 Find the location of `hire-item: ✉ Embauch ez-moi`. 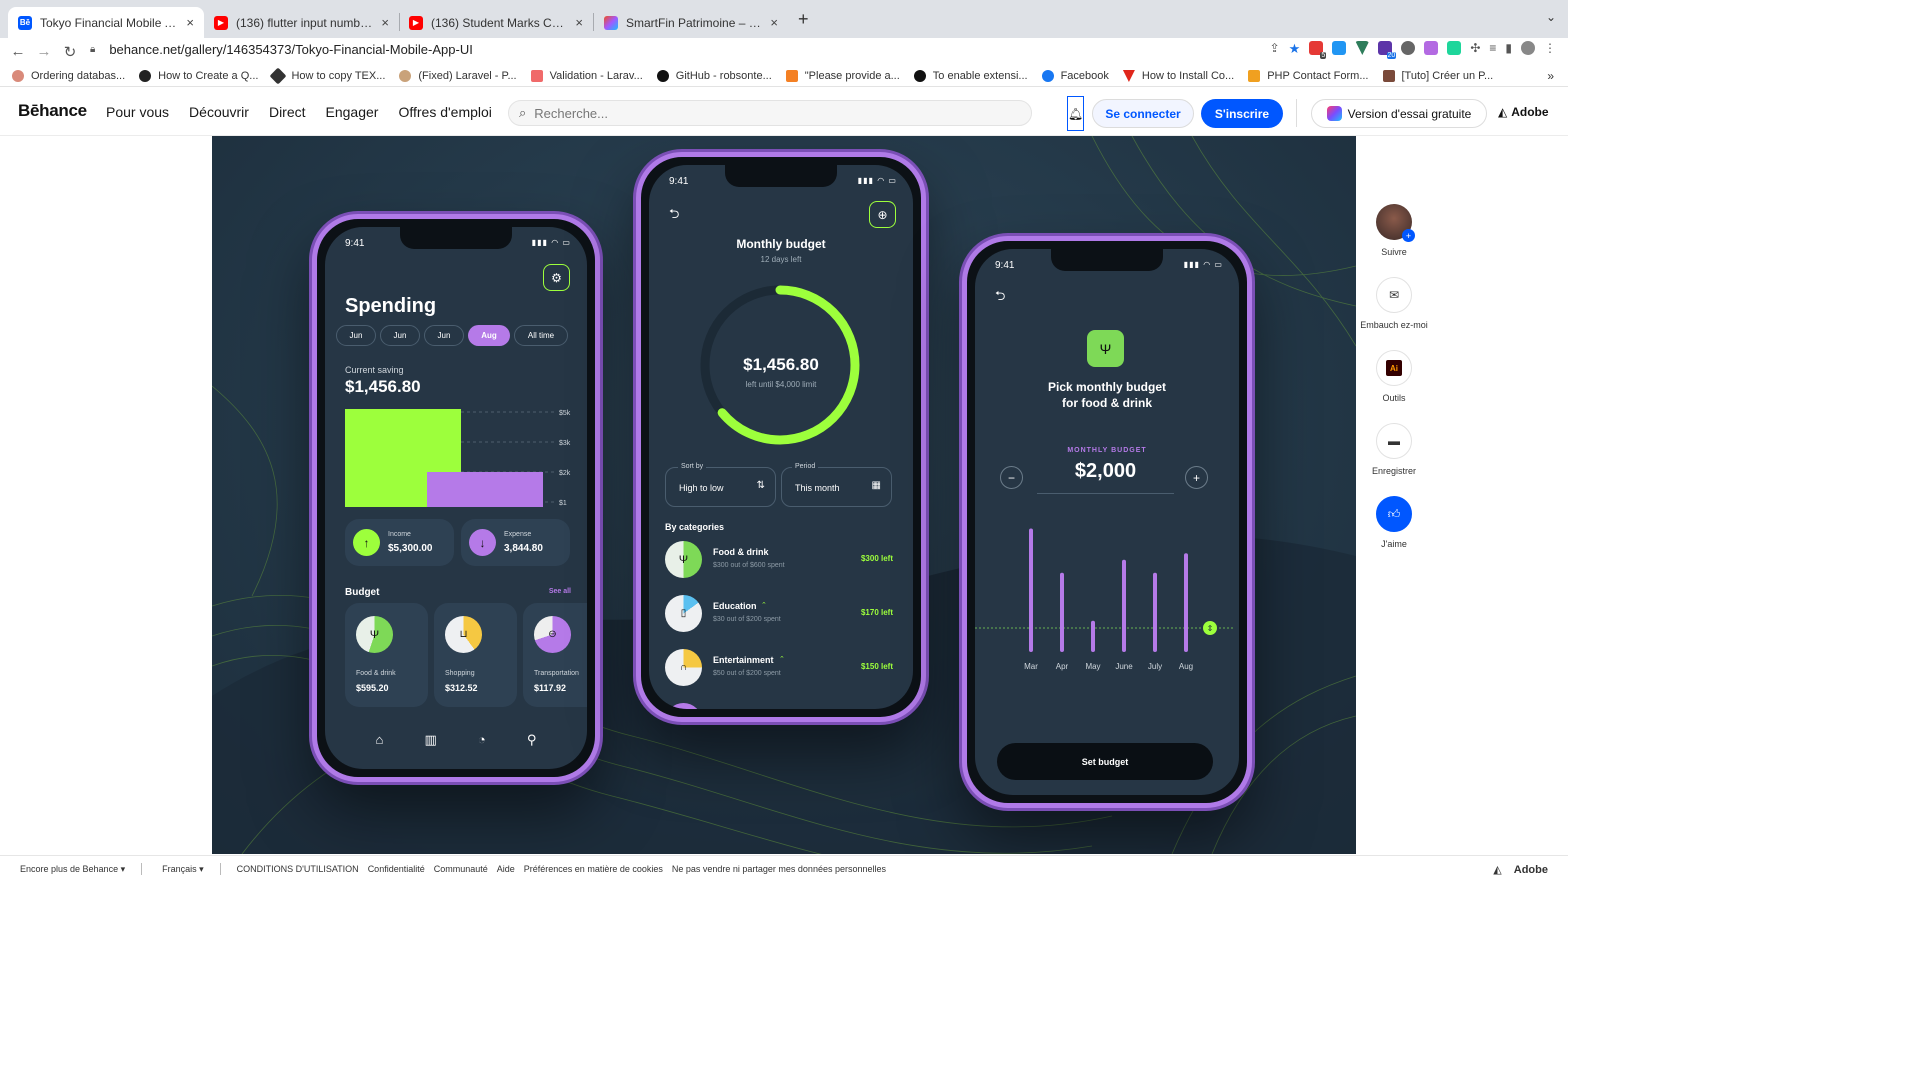

hire-item: ✉ Embauch ez-moi is located at coordinates (1394, 303).